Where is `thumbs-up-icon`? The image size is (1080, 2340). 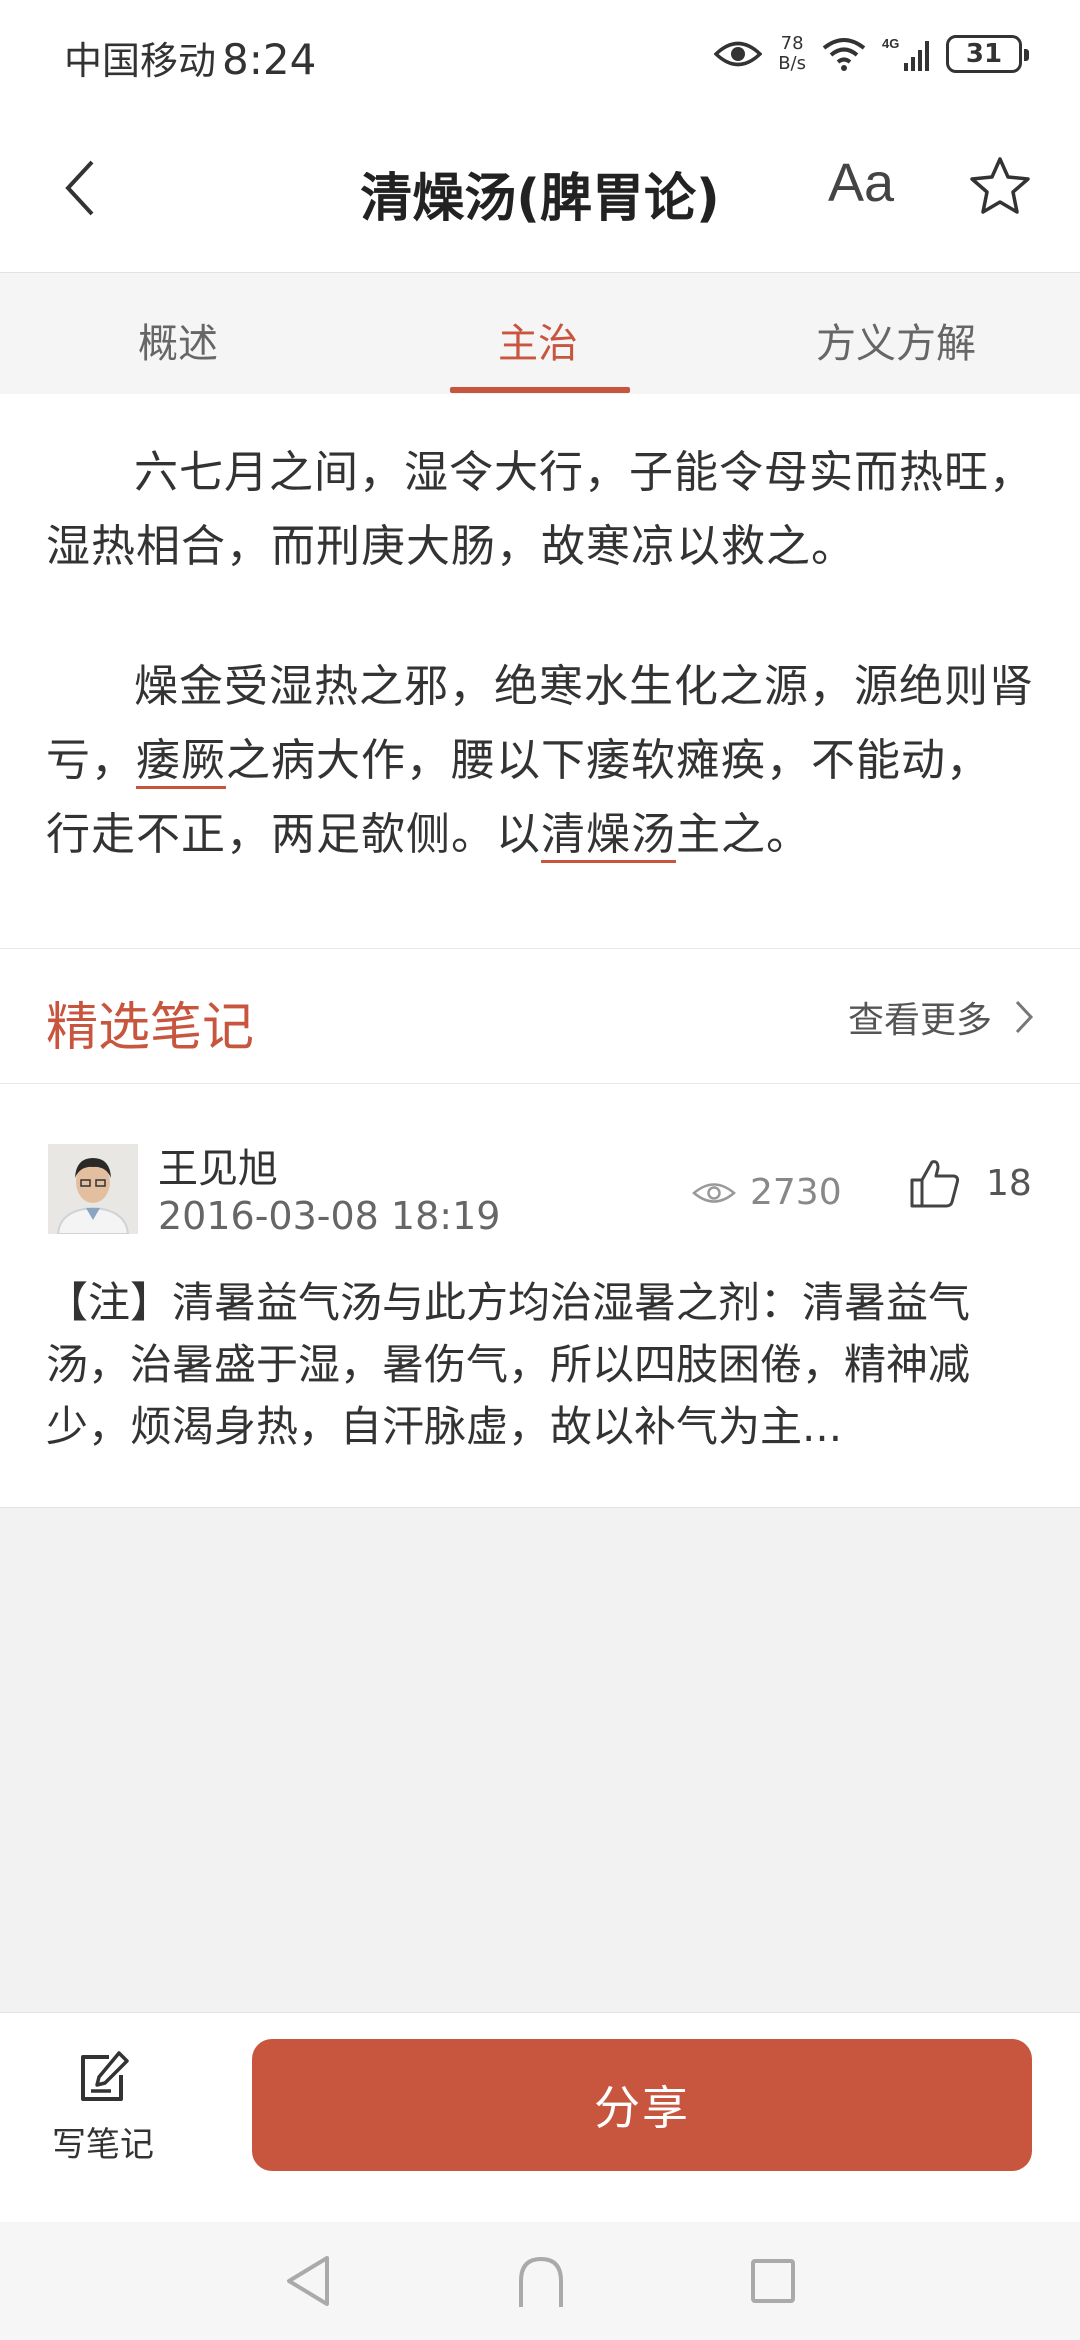
thumbs-up-icon is located at coordinates (935, 1184).